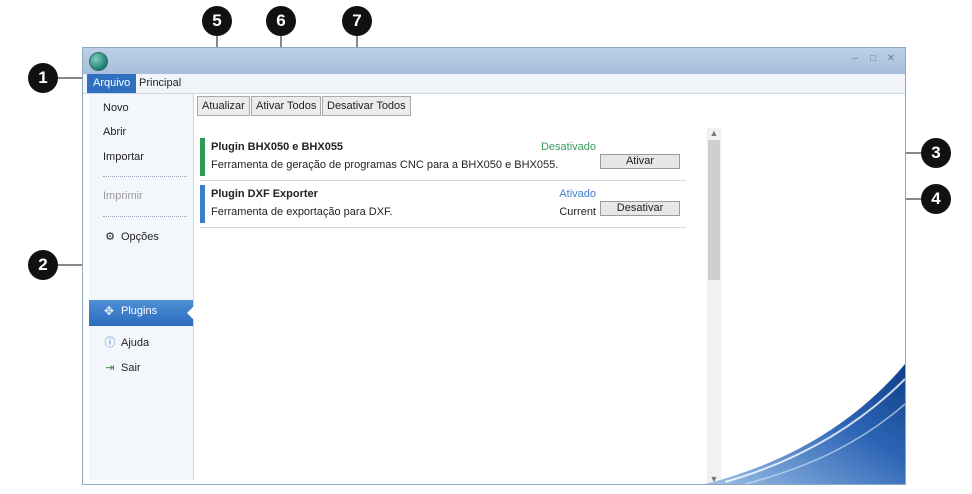 The height and width of the screenshot is (494, 972). Describe the element at coordinates (43, 78) in the screenshot. I see `callout-1: 1` at that location.